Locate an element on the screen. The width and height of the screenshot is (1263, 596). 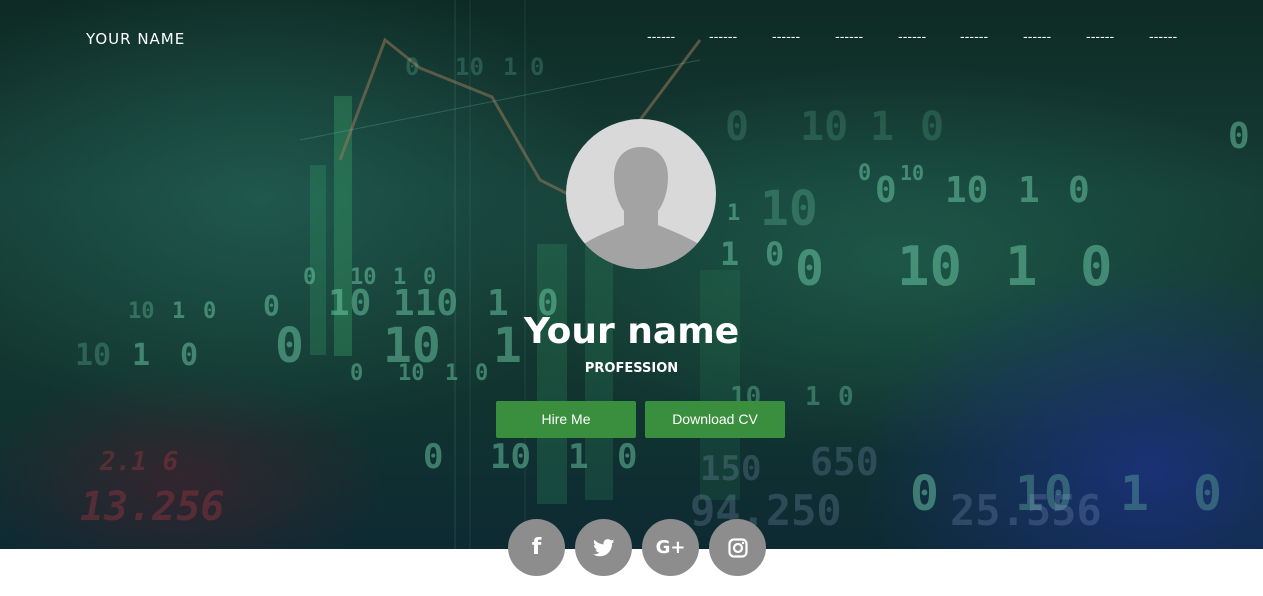
profile-avatar is located at coordinates (641, 194).